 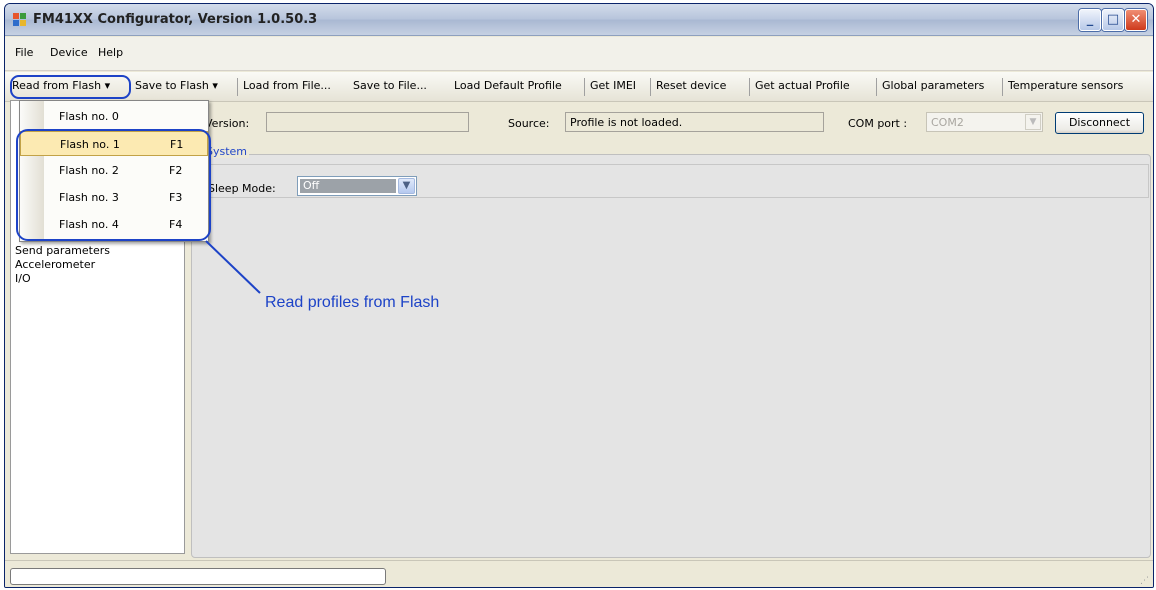 I want to click on status-bar: ⋰, so click(x=579, y=573).